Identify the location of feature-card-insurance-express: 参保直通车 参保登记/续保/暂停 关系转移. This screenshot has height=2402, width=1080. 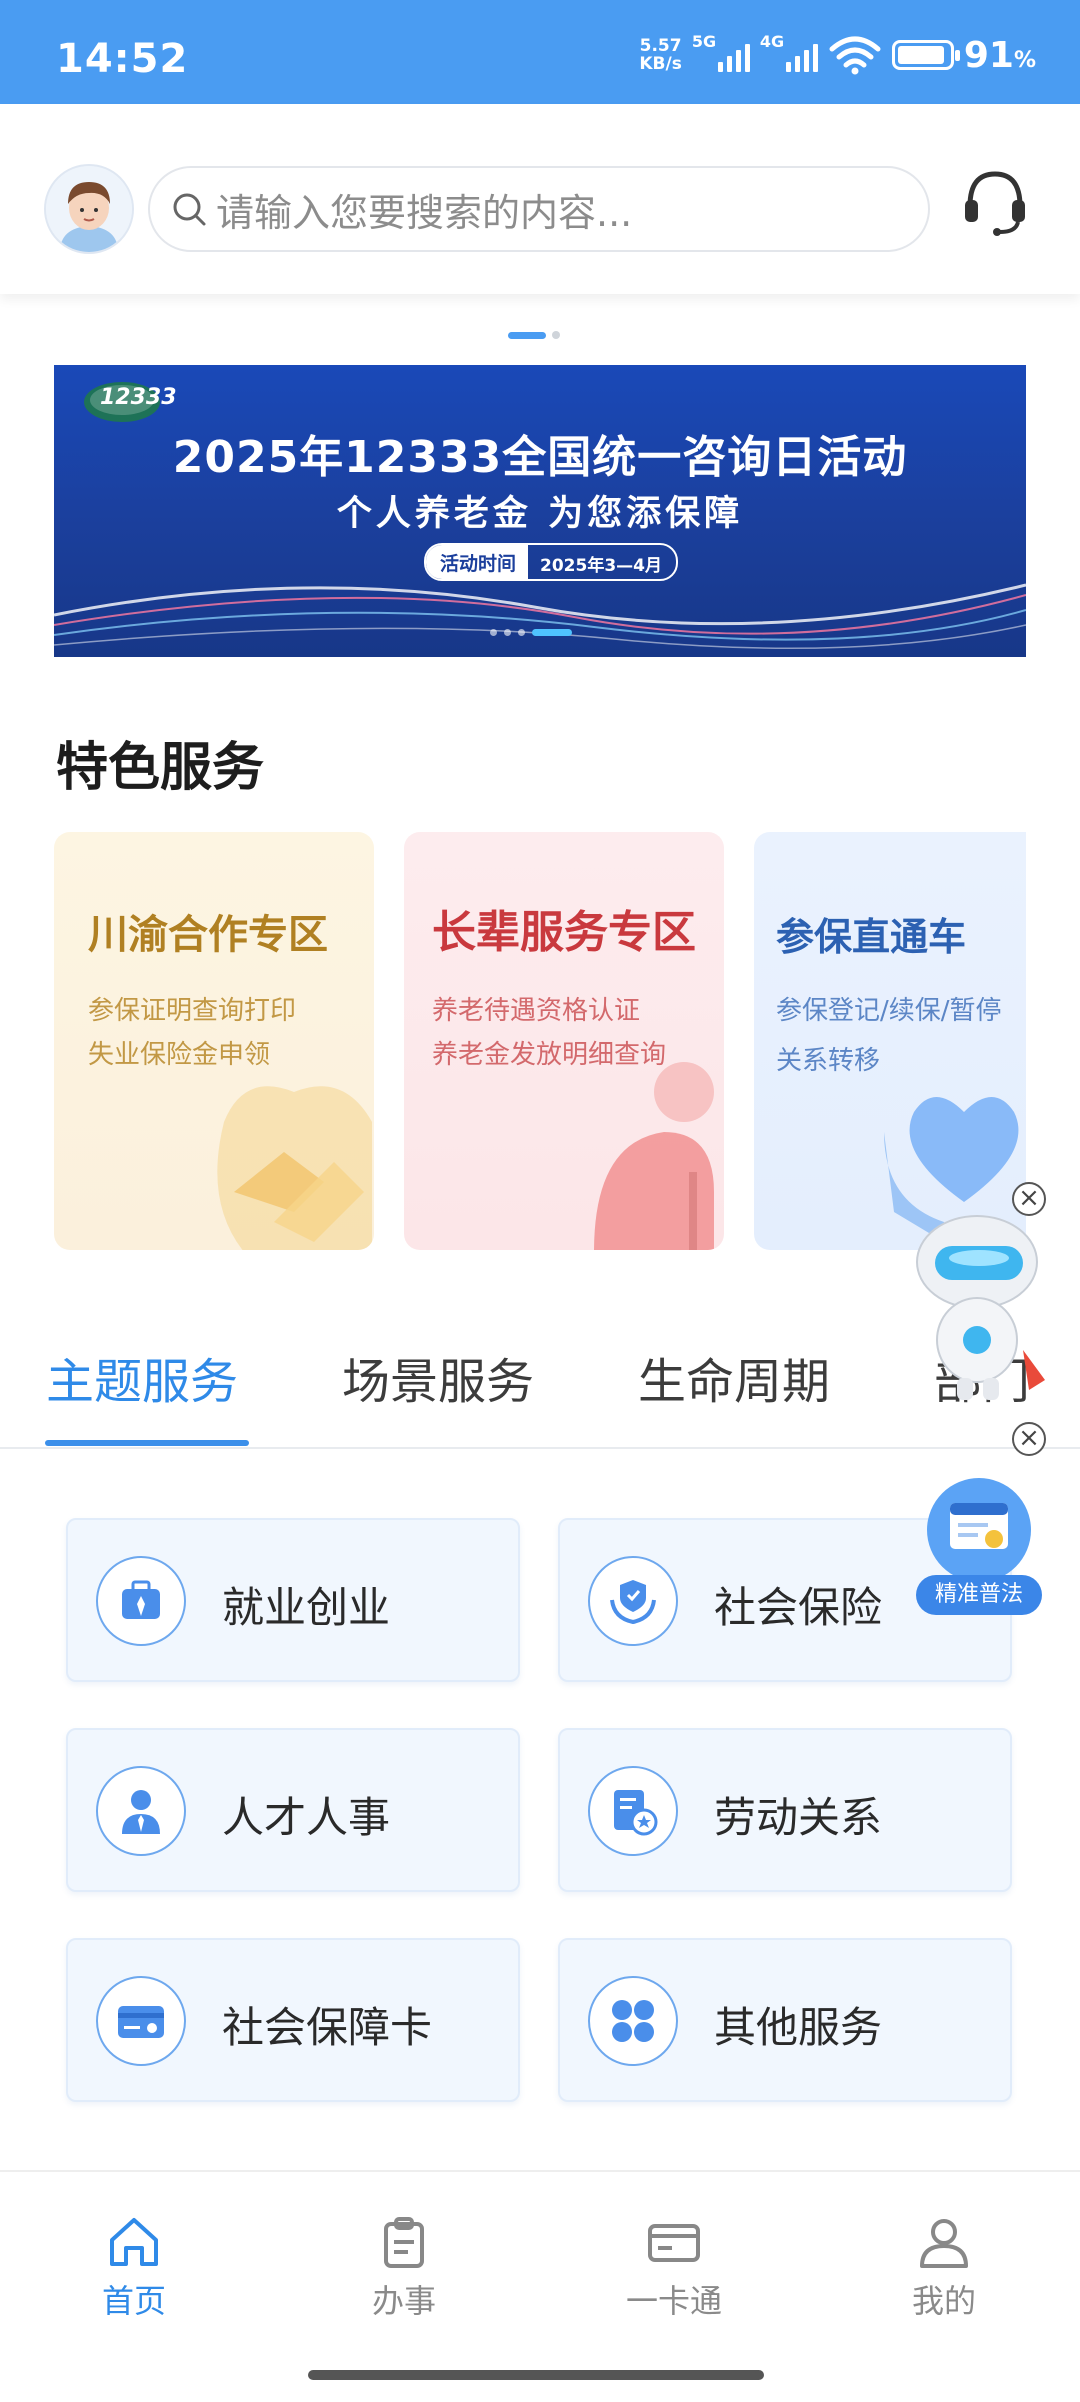
(890, 1041).